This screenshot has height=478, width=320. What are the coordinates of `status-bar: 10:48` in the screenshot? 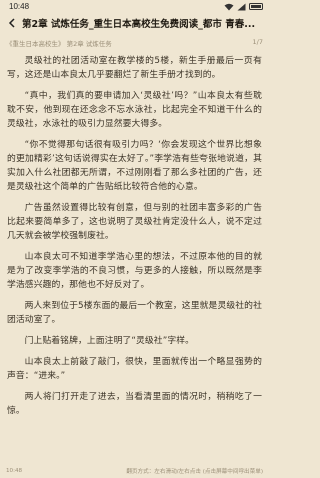 It's located at (134, 6).